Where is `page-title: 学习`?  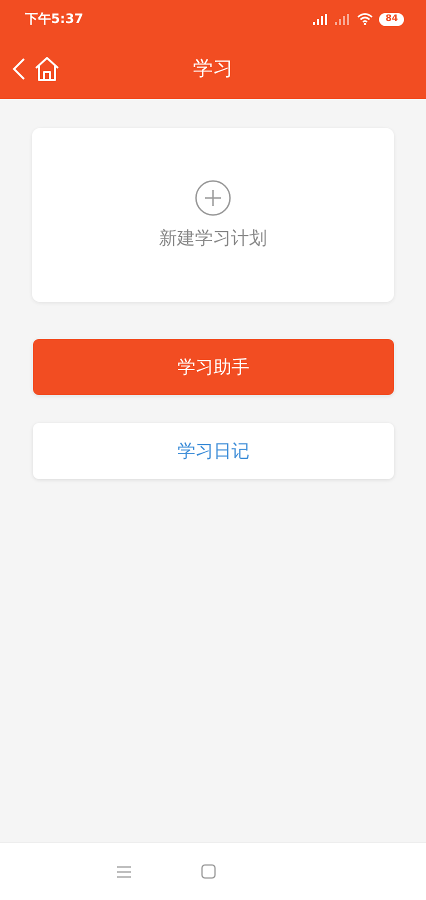 page-title: 学习 is located at coordinates (213, 68).